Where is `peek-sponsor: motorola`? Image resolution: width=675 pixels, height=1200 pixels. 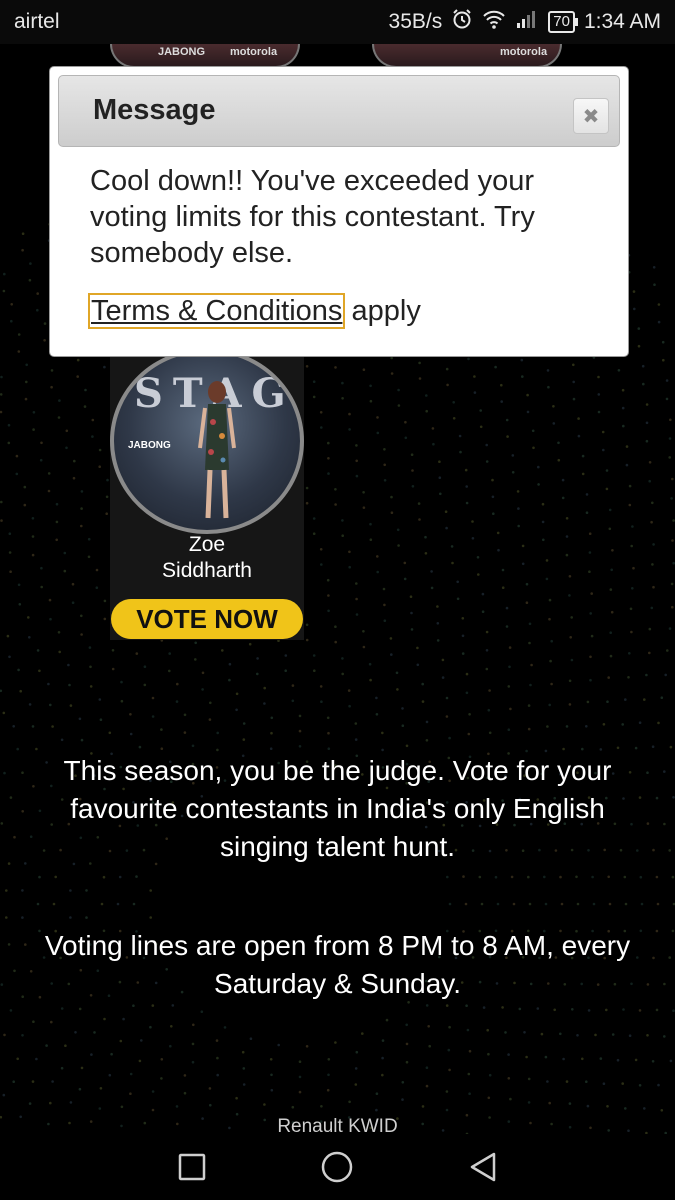 peek-sponsor: motorola is located at coordinates (254, 52).